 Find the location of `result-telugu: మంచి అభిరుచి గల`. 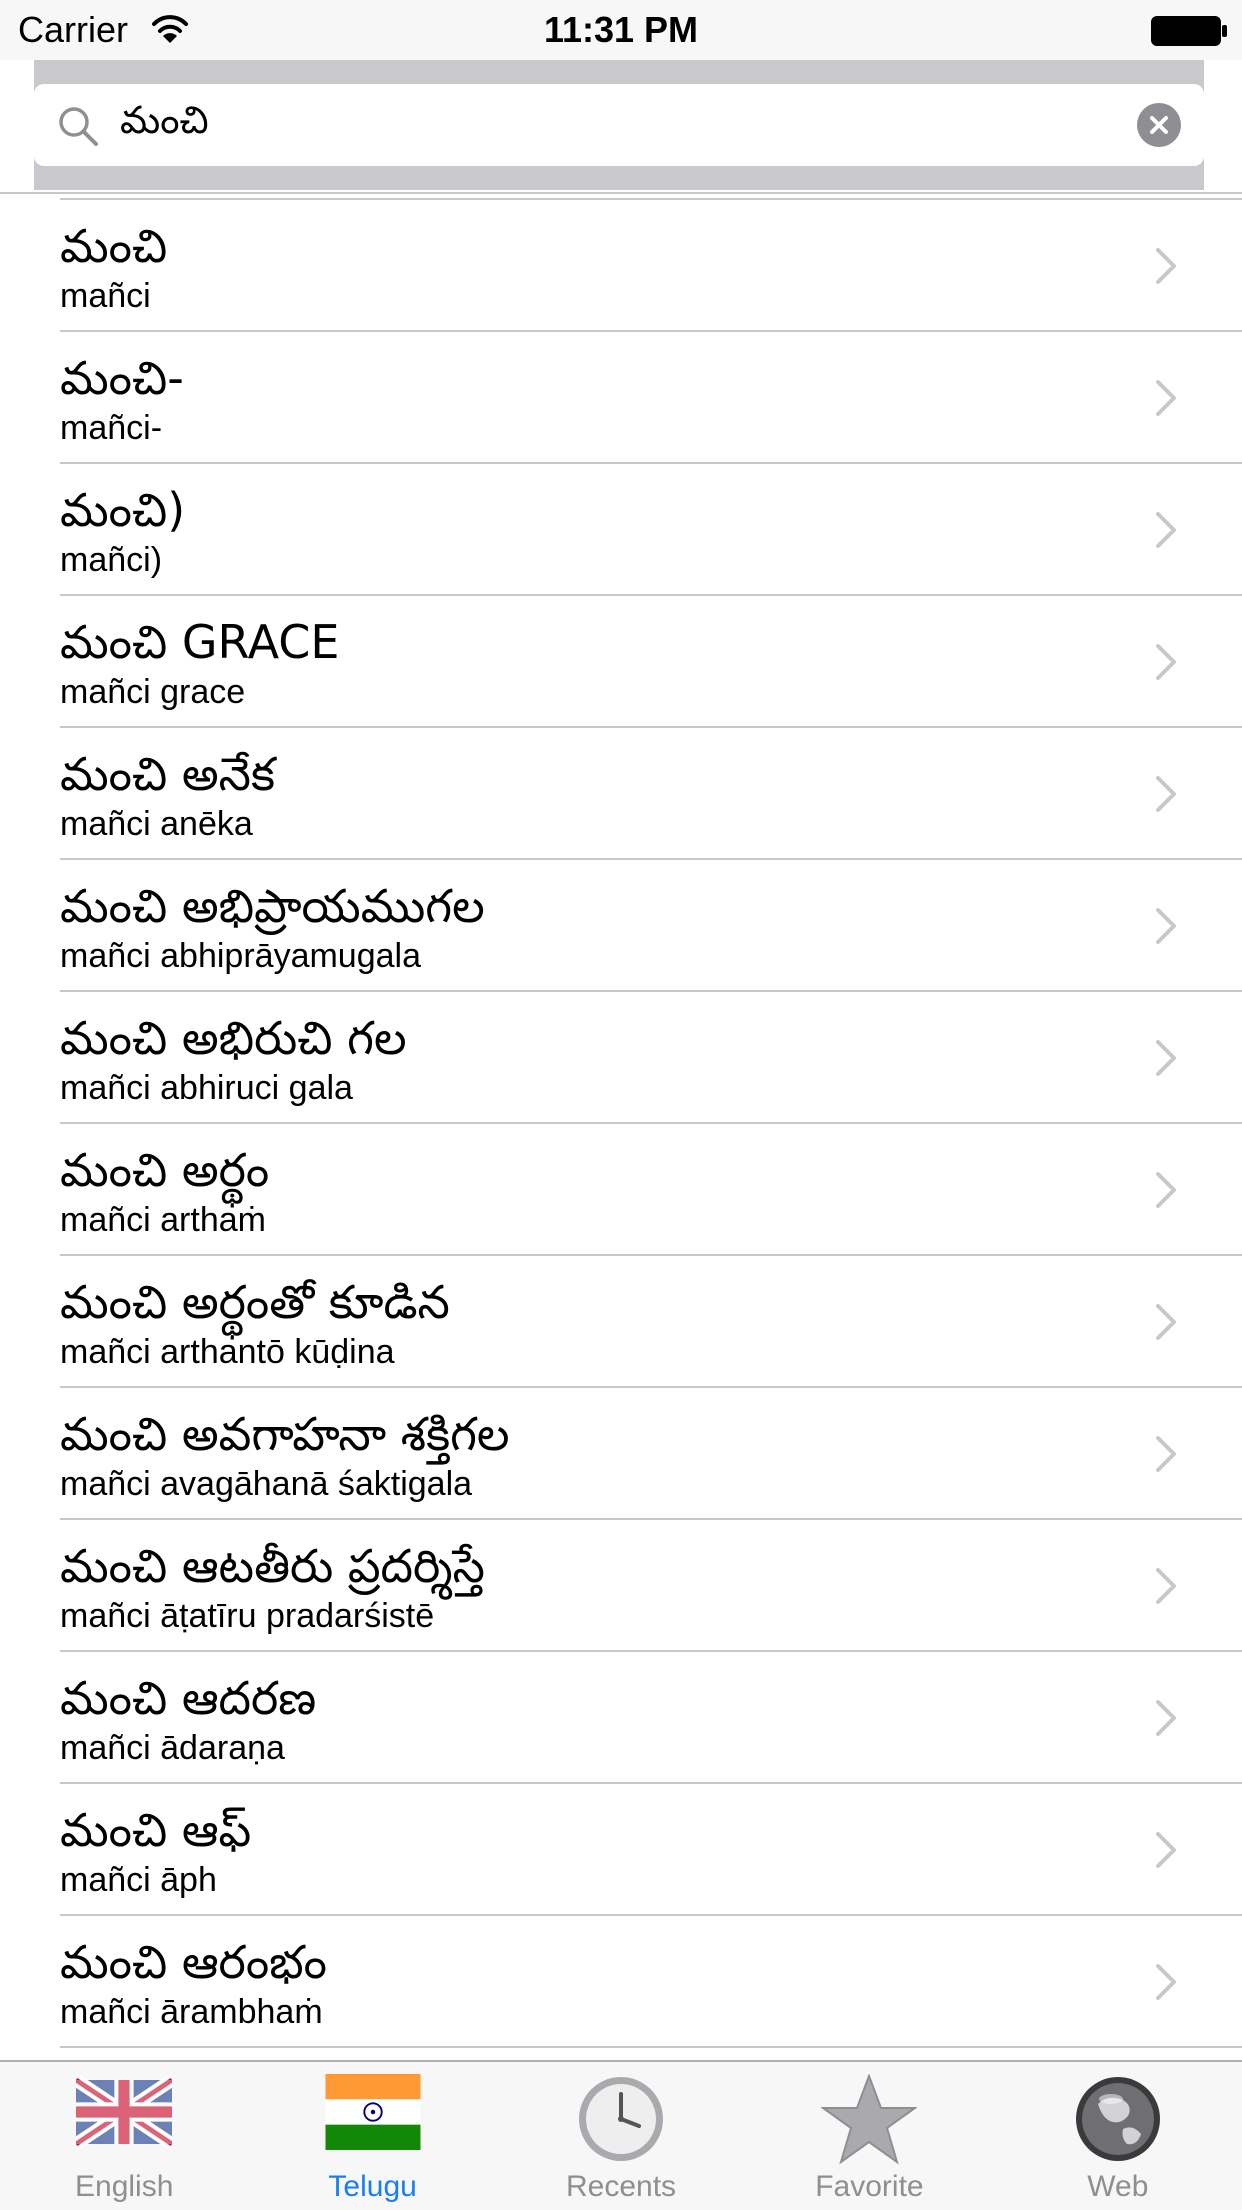

result-telugu: మంచి అభిరుచి గల is located at coordinates (233, 1038).